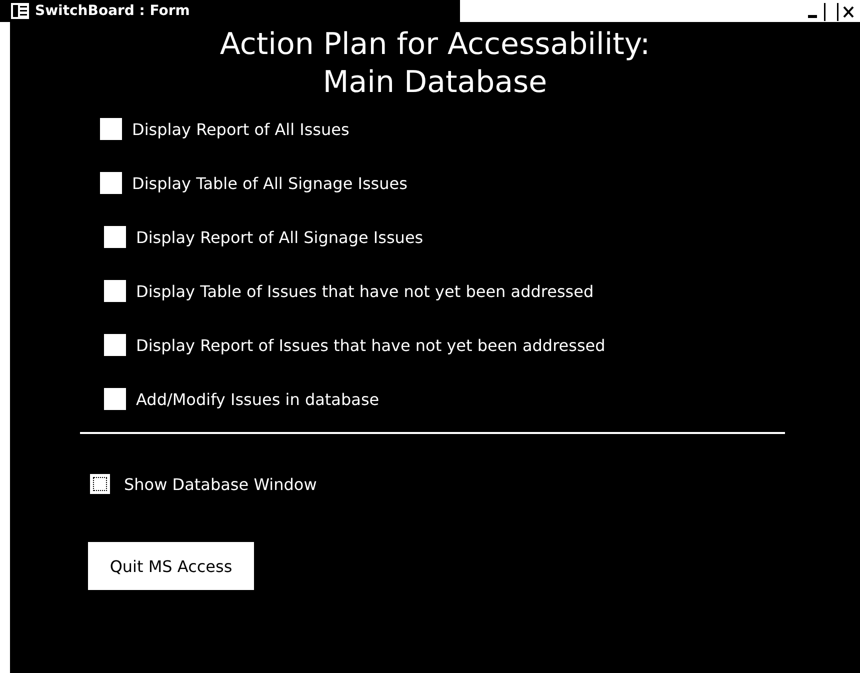 The width and height of the screenshot is (860, 673). Describe the element at coordinates (258, 399) in the screenshot. I see `menu-label: Add/Modify Issues in database` at that location.